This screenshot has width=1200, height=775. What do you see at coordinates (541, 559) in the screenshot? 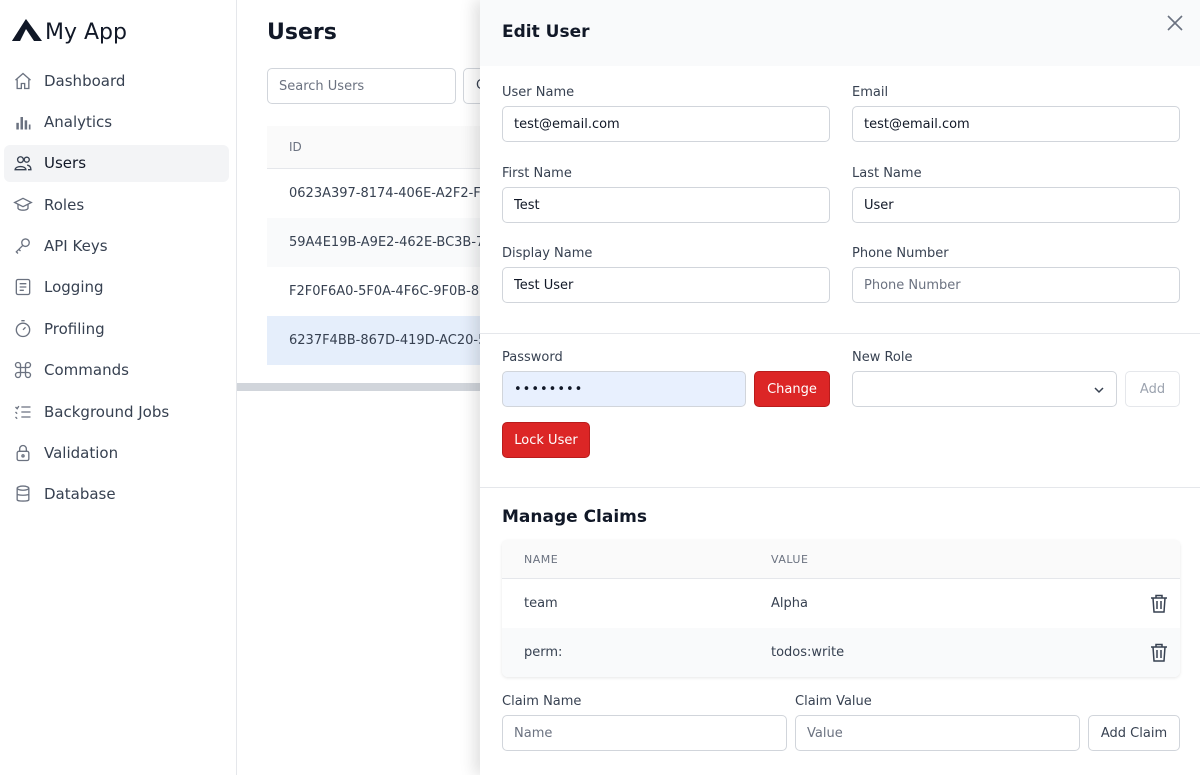
I see `claims-name-header: NAME` at bounding box center [541, 559].